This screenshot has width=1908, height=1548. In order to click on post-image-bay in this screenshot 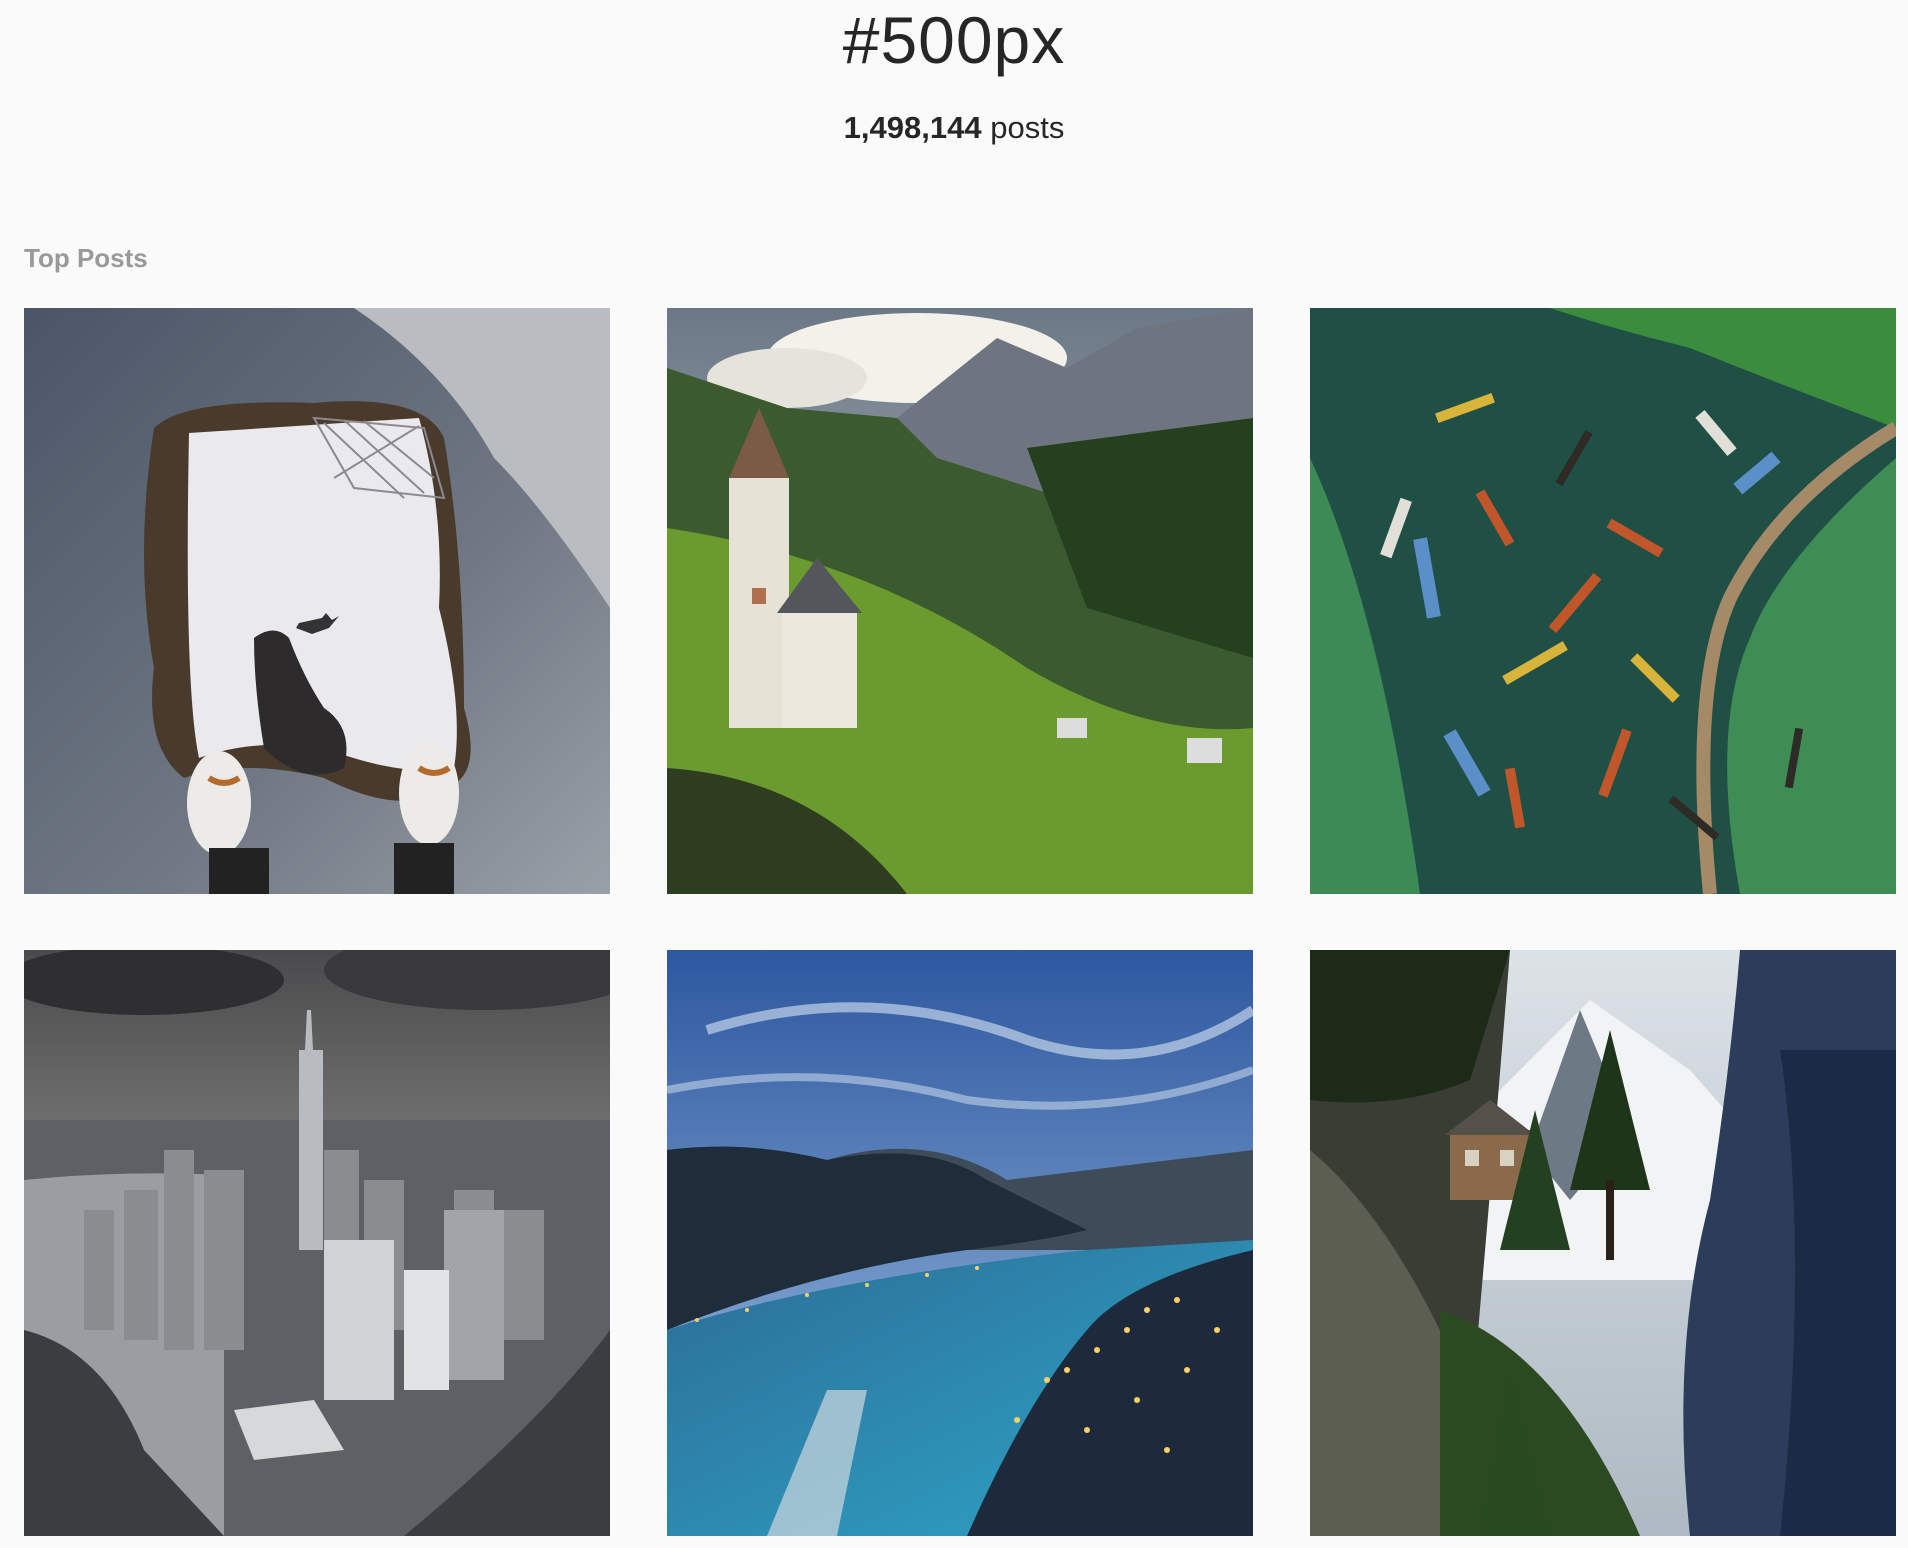, I will do `click(960, 1243)`.